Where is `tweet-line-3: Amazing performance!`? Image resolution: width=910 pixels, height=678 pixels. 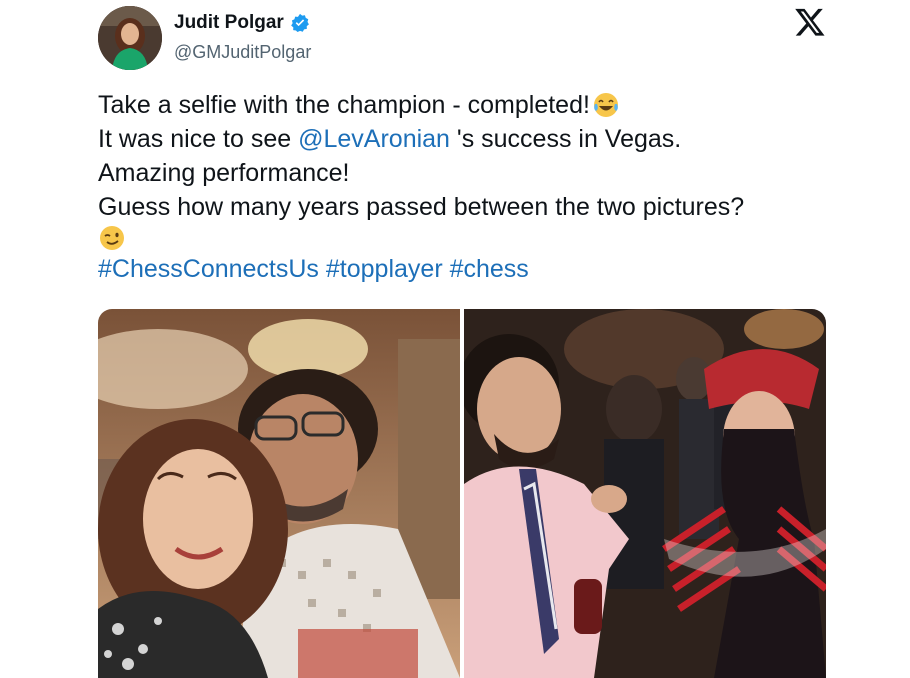
tweet-line-3: Amazing performance! is located at coordinates (224, 173).